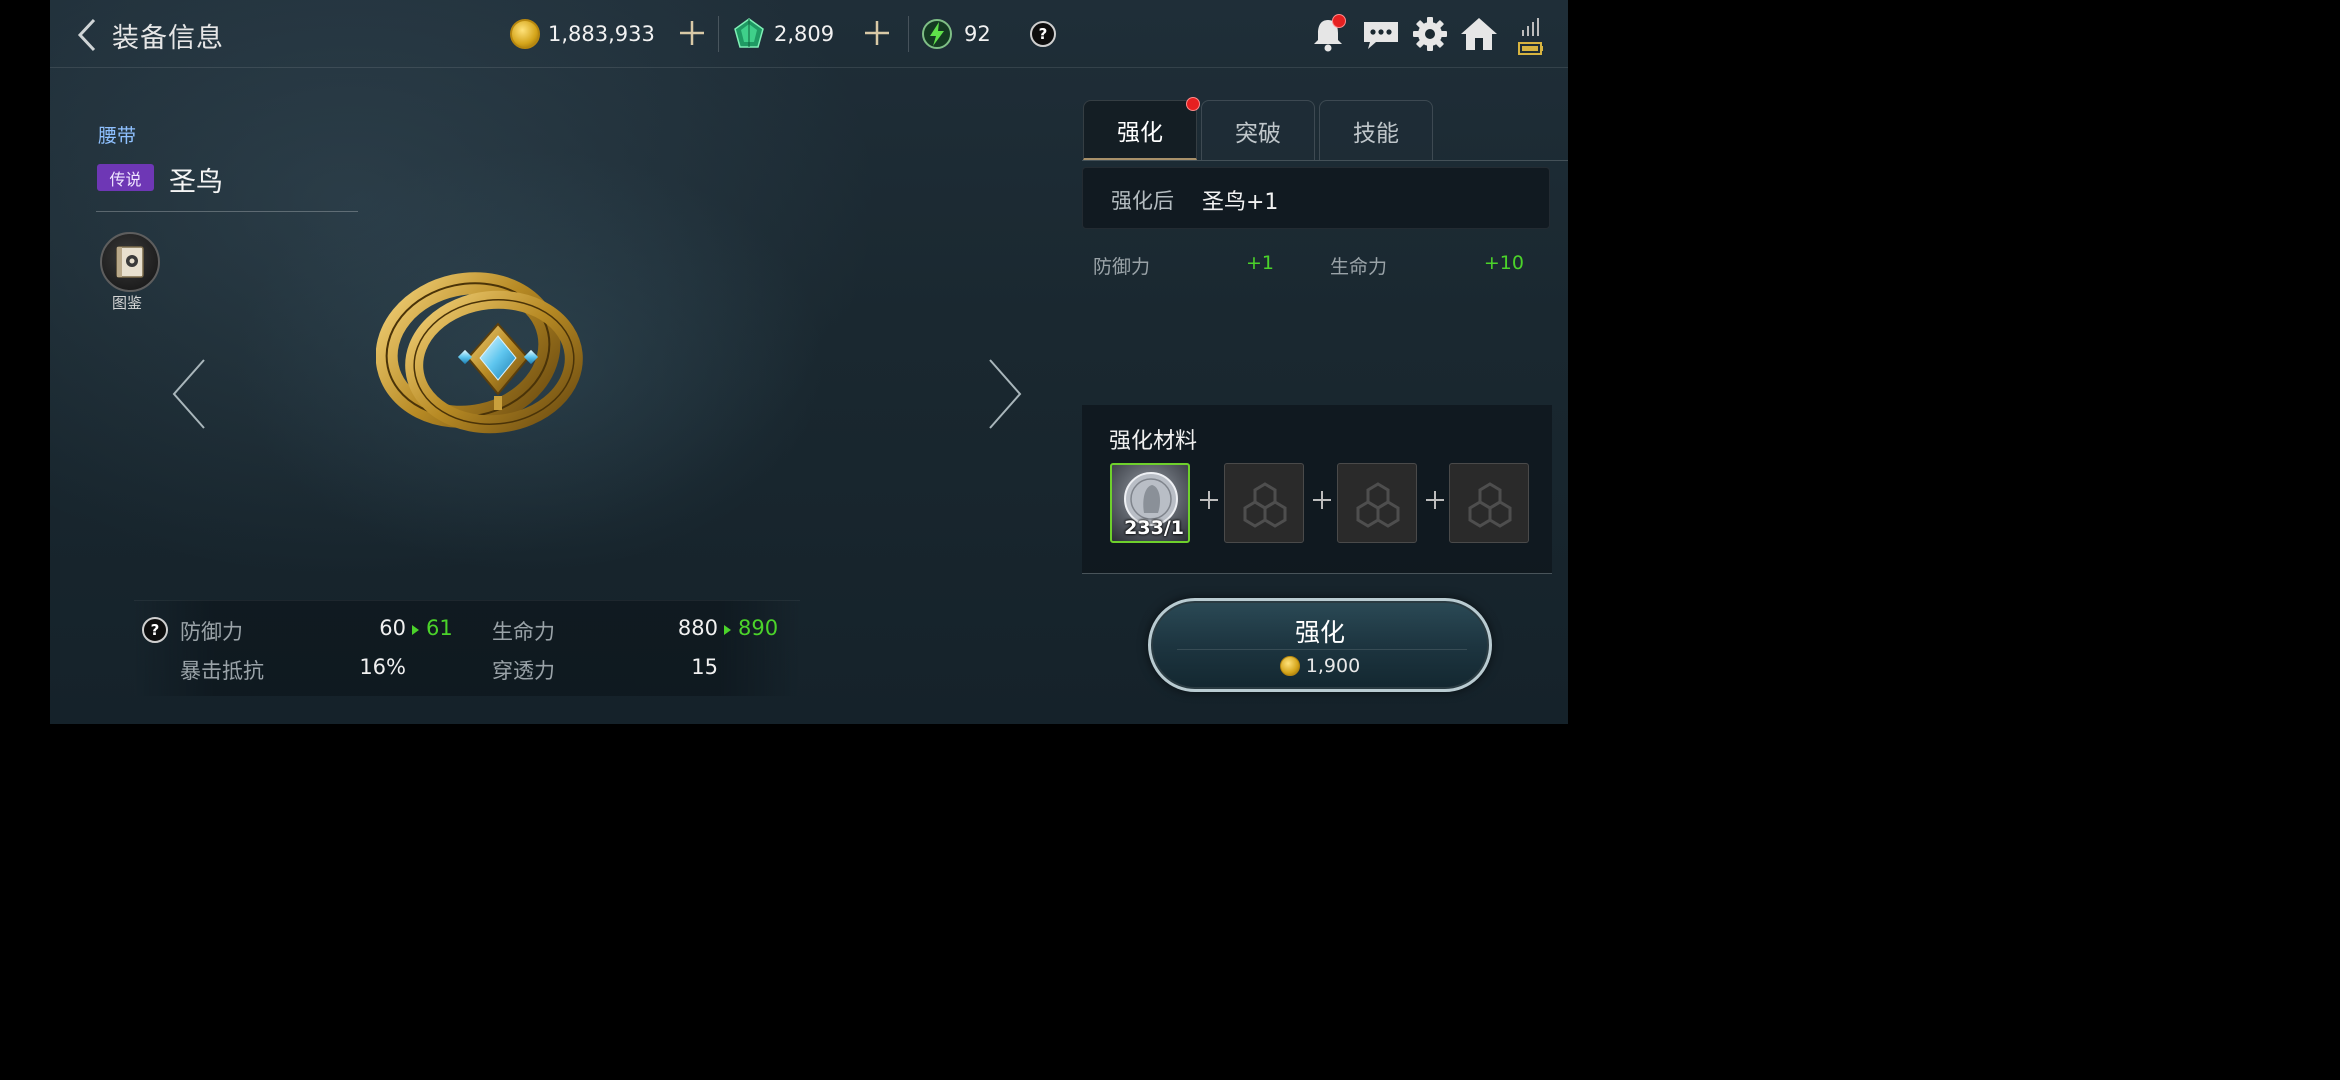 The height and width of the screenshot is (1080, 2340). Describe the element at coordinates (523, 632) in the screenshot. I see `stat-label: 生命力` at that location.